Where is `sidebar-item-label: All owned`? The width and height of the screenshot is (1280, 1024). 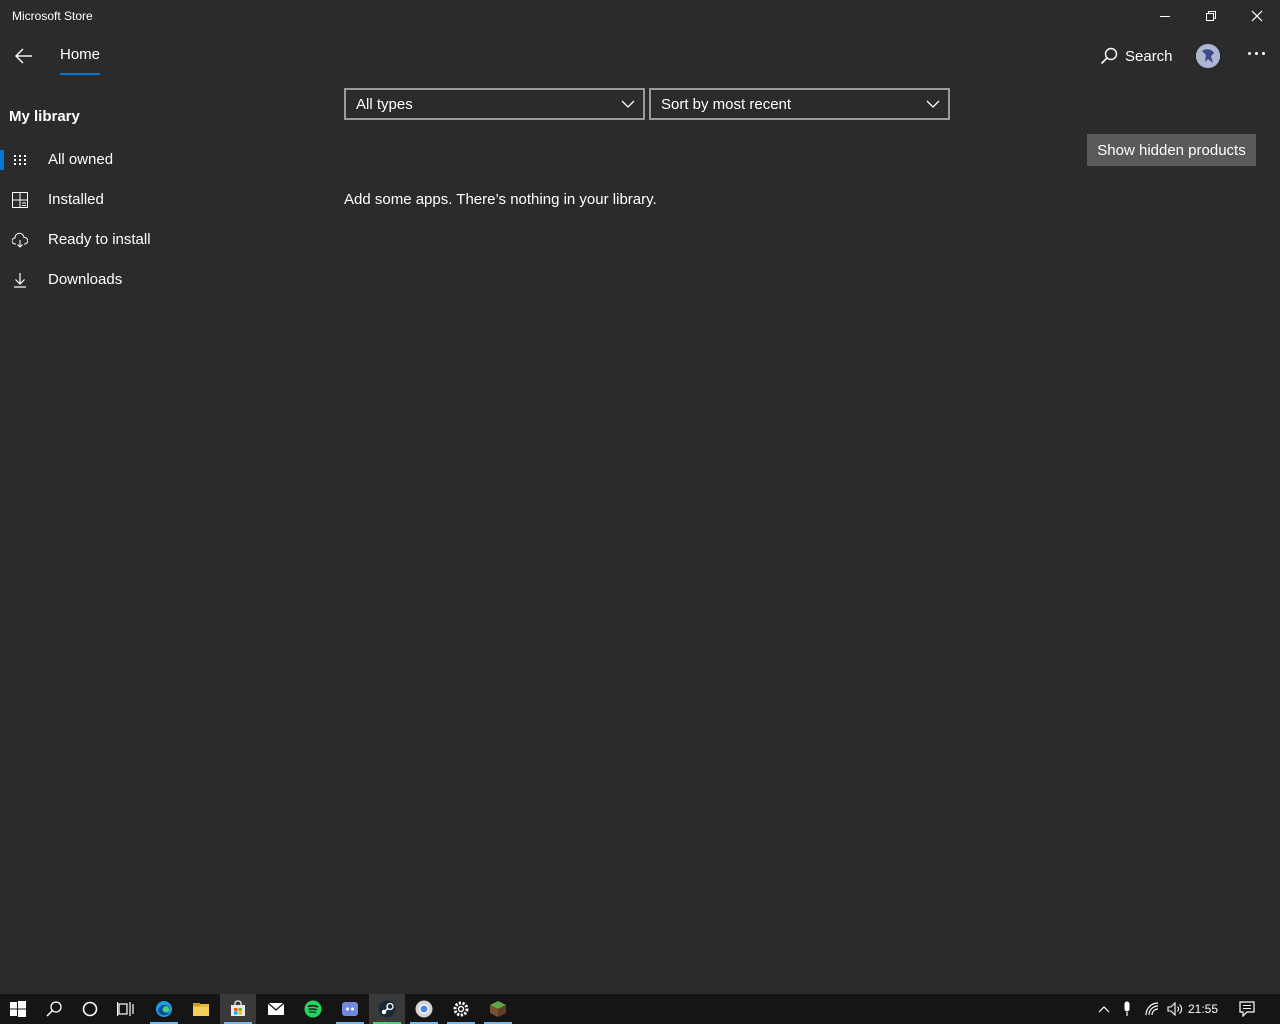
sidebar-item-label: All owned is located at coordinates (81, 159).